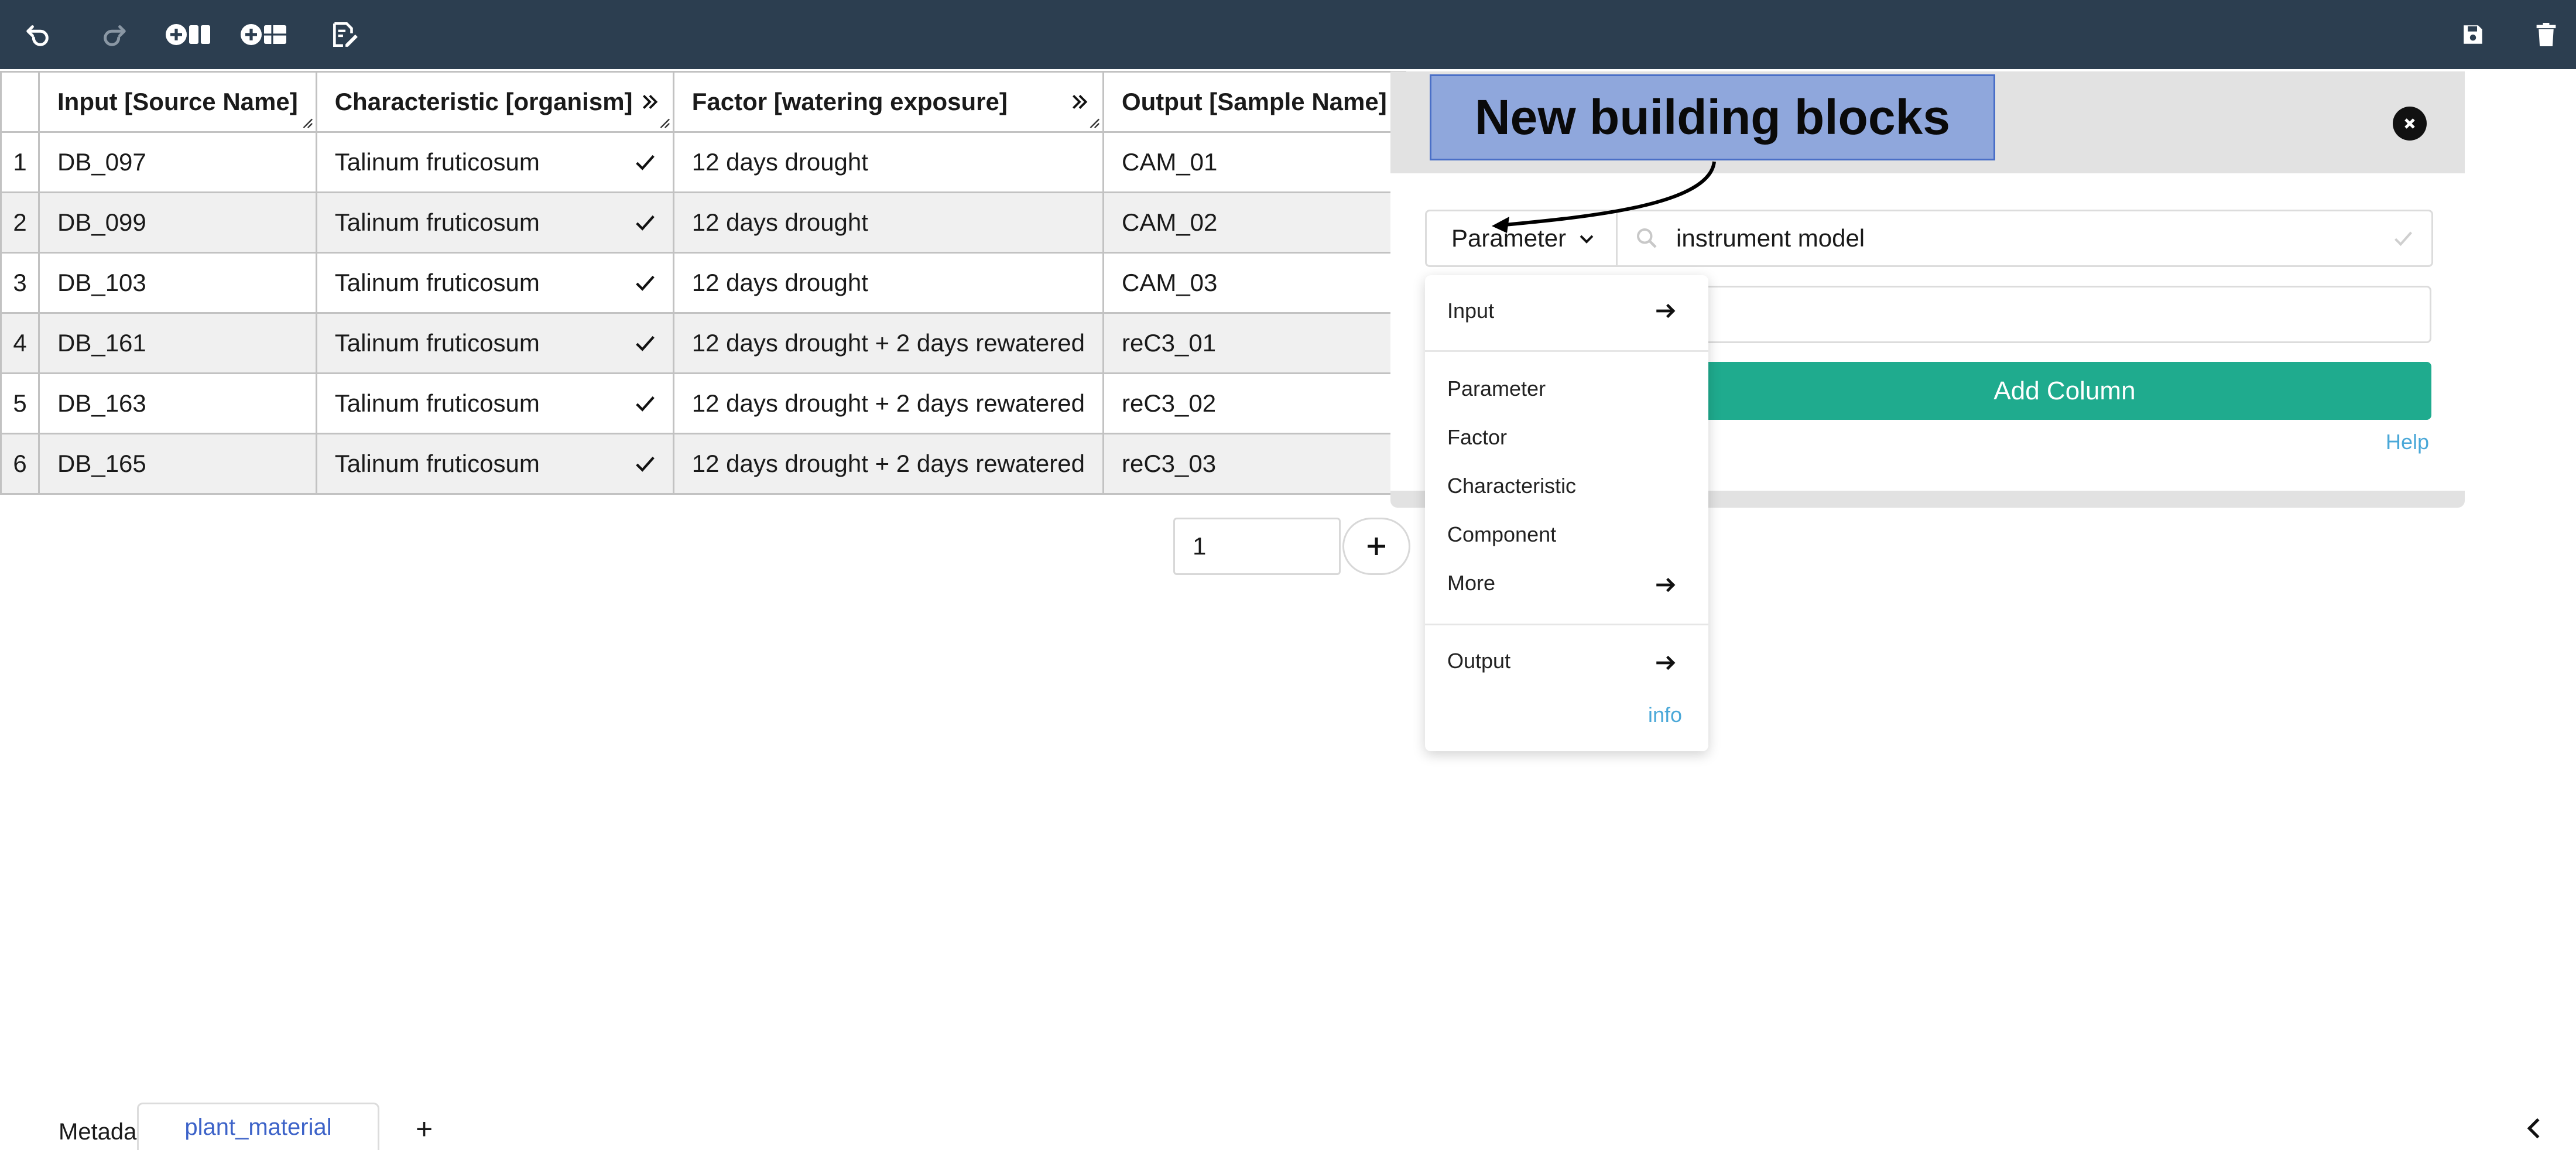  What do you see at coordinates (1471, 583) in the screenshot?
I see `menu-item-more: More` at bounding box center [1471, 583].